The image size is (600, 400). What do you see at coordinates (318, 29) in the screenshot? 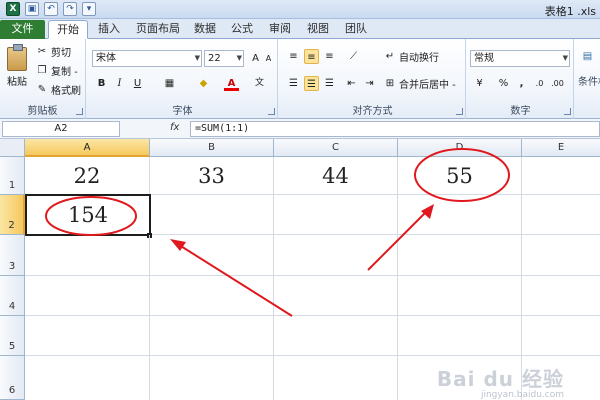
I see `tab-view: 视图` at bounding box center [318, 29].